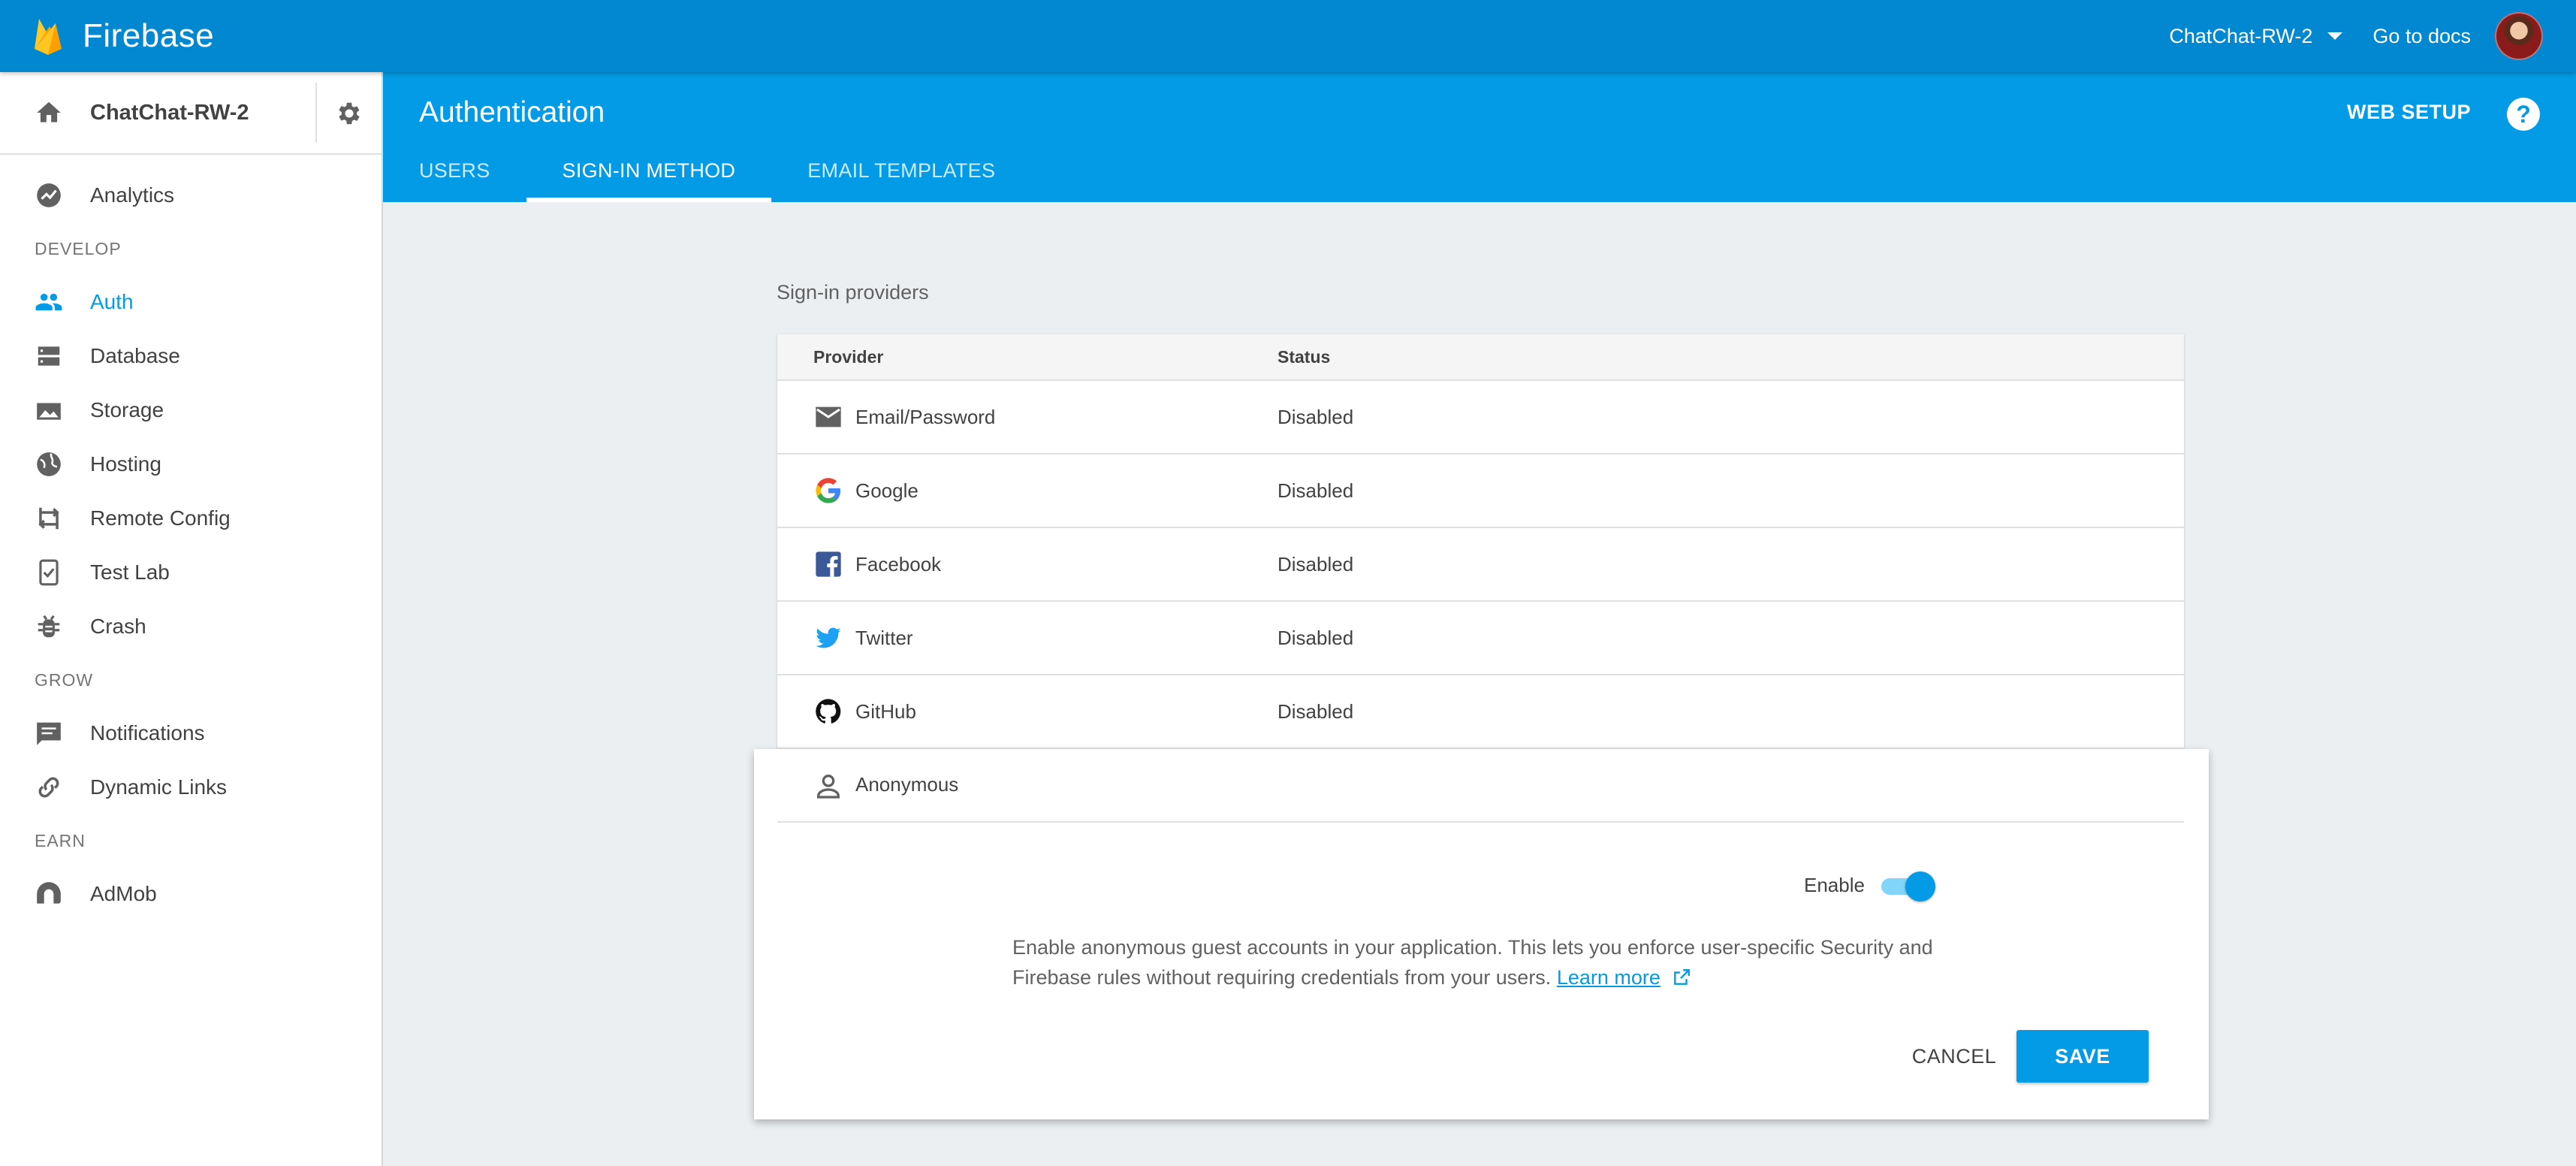  I want to click on divider, so click(316, 113).